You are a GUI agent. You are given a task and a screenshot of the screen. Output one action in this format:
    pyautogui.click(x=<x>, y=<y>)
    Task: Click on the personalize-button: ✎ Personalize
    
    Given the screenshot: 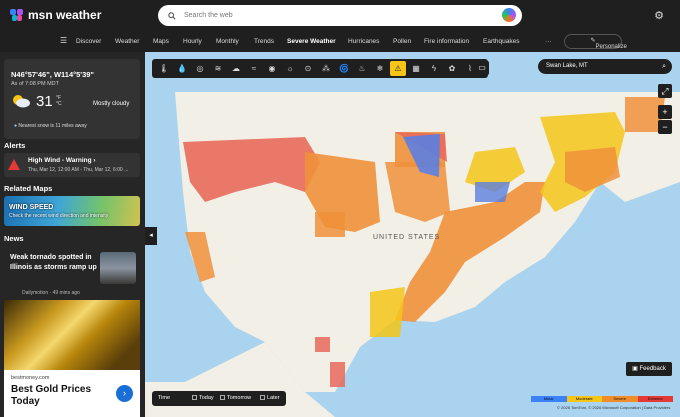 What is the action you would take?
    pyautogui.click(x=595, y=42)
    